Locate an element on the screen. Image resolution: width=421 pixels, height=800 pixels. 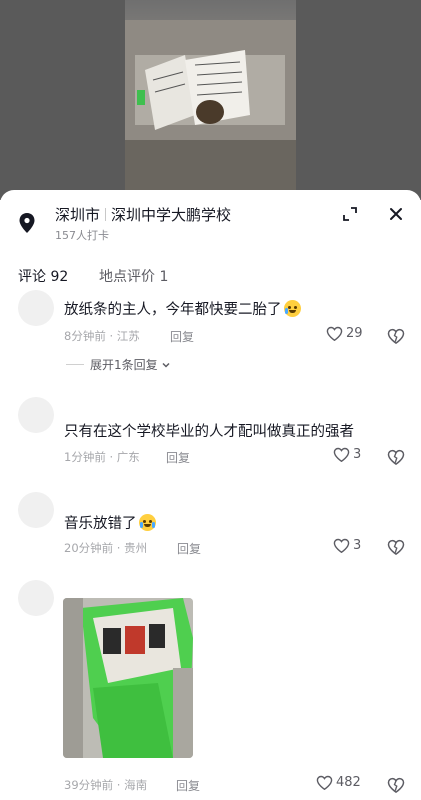
close-button is located at coordinates (396, 214).